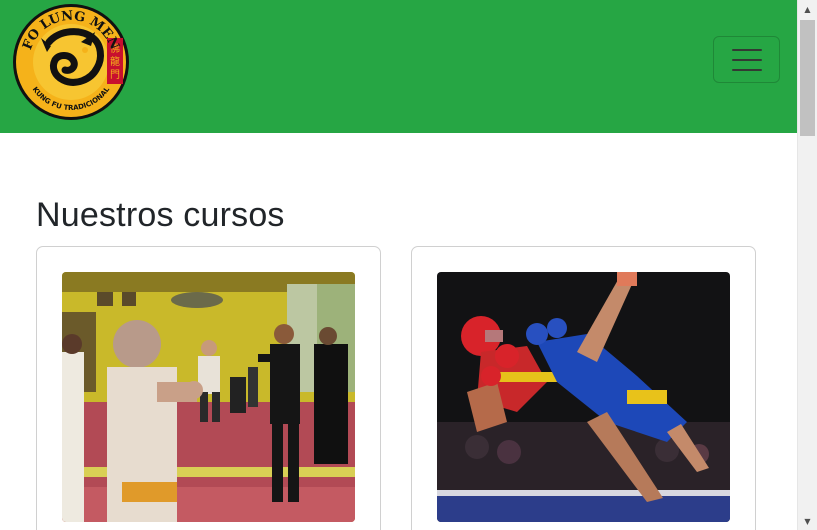 This screenshot has height=530, width=817. I want to click on scrollbar-thumb, so click(807, 78).